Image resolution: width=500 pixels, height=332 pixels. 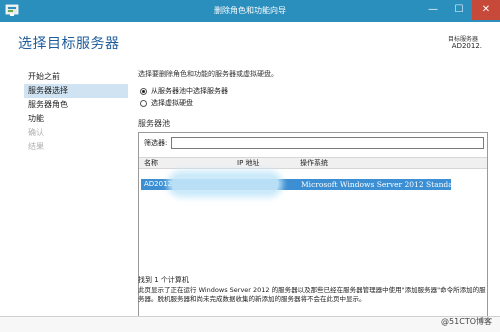 What do you see at coordinates (48, 105) in the screenshot?
I see `nav-item-server-roles: 服务器角色` at bounding box center [48, 105].